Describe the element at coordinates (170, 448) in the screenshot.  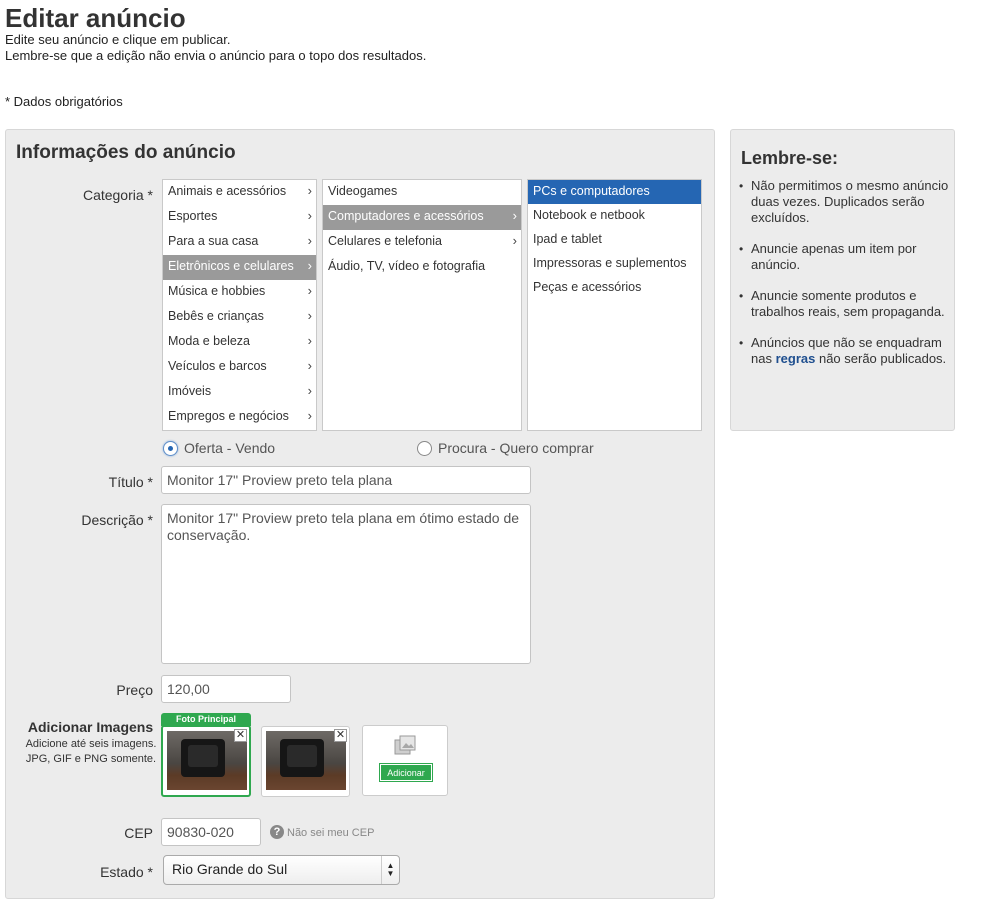
I see `radio-checked-icon` at that location.